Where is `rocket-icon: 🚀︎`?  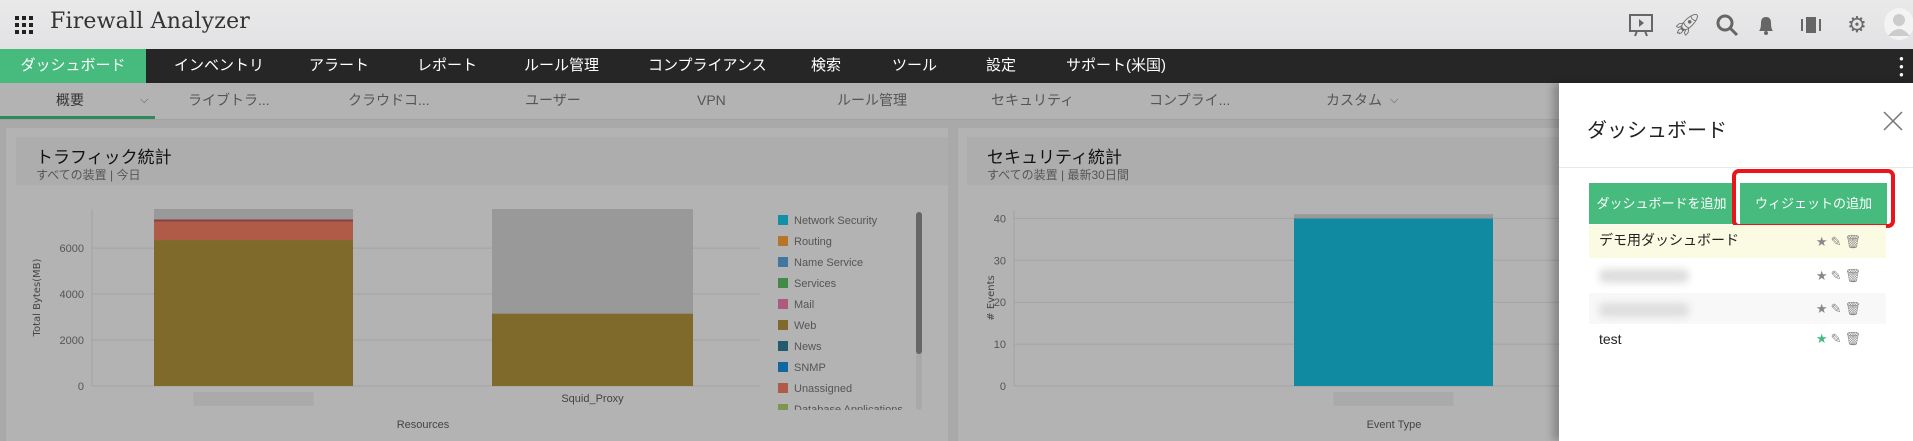 rocket-icon: 🚀︎ is located at coordinates (1687, 25).